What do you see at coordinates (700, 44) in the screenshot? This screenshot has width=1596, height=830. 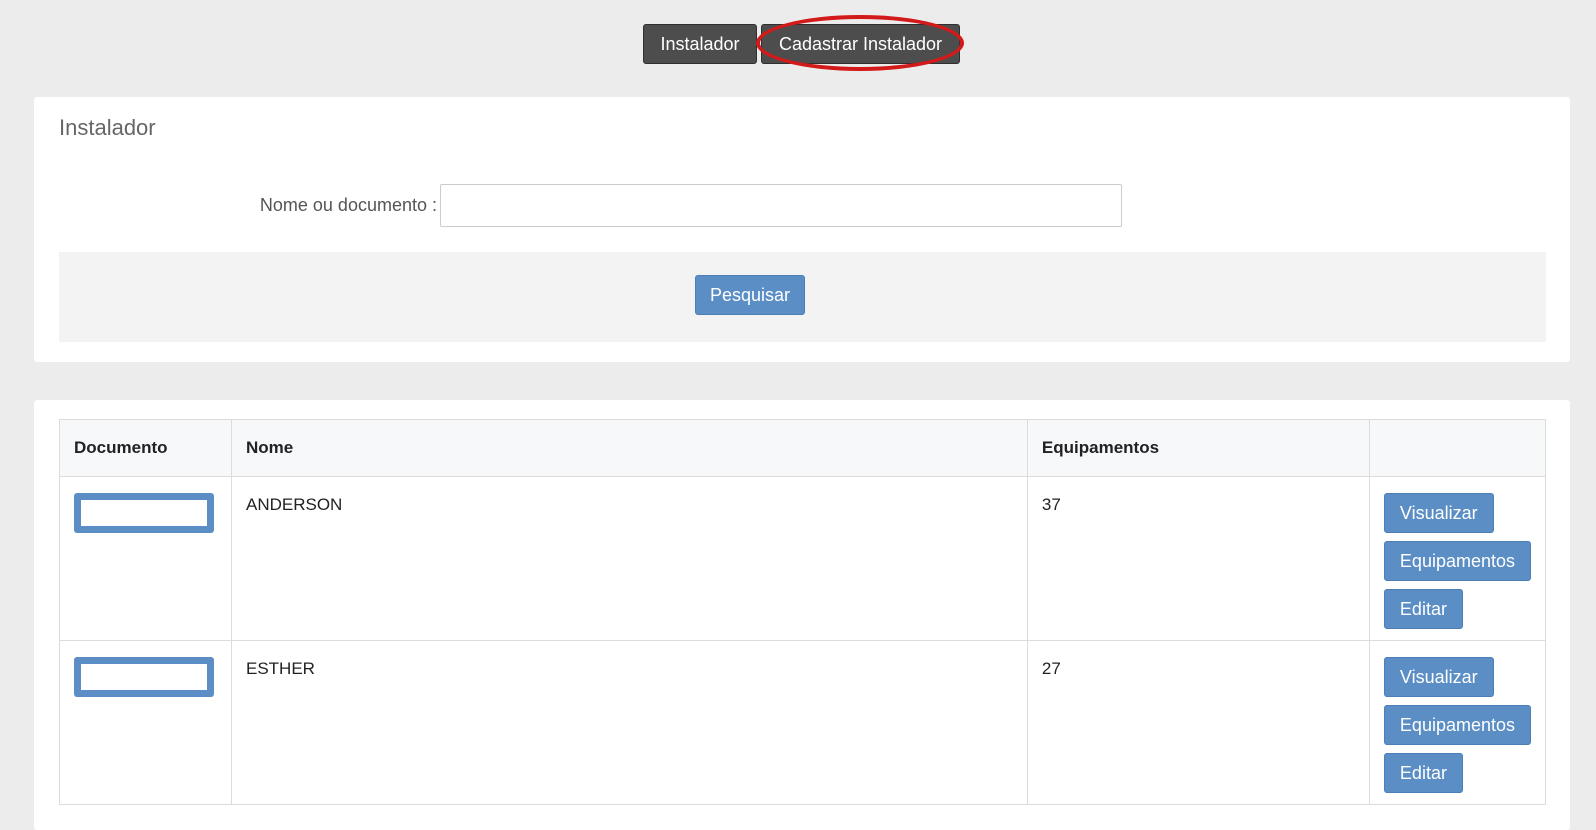 I see `instalador-nav-button: Instalador` at bounding box center [700, 44].